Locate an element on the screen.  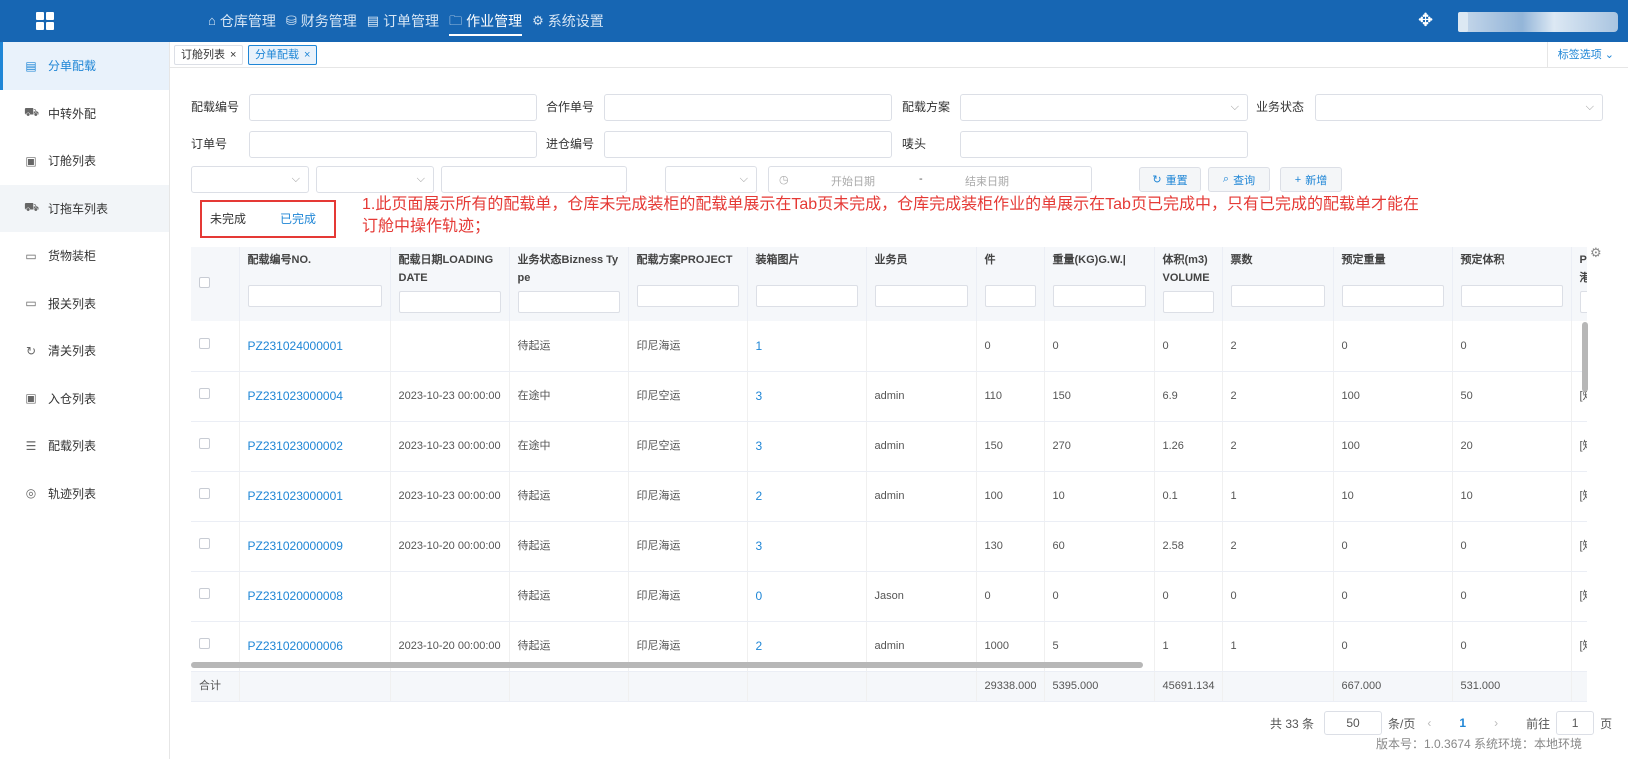
sidebar-item-1: ⛟ 中转外配 is located at coordinates (84, 114).